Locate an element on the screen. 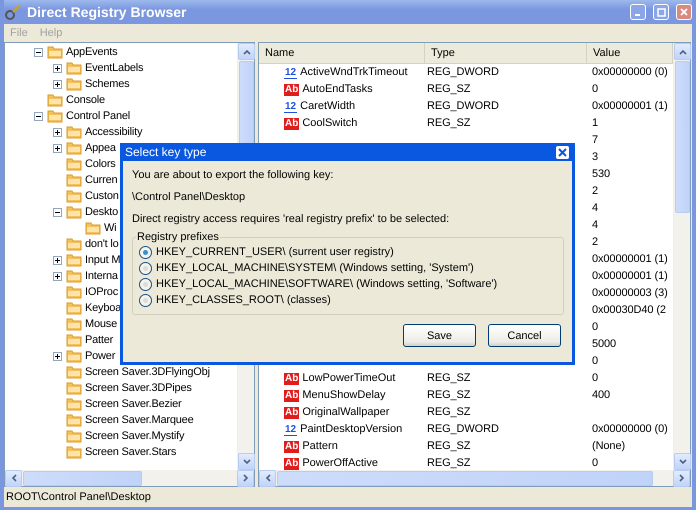  dialog-title: Select key type is located at coordinates (165, 152).